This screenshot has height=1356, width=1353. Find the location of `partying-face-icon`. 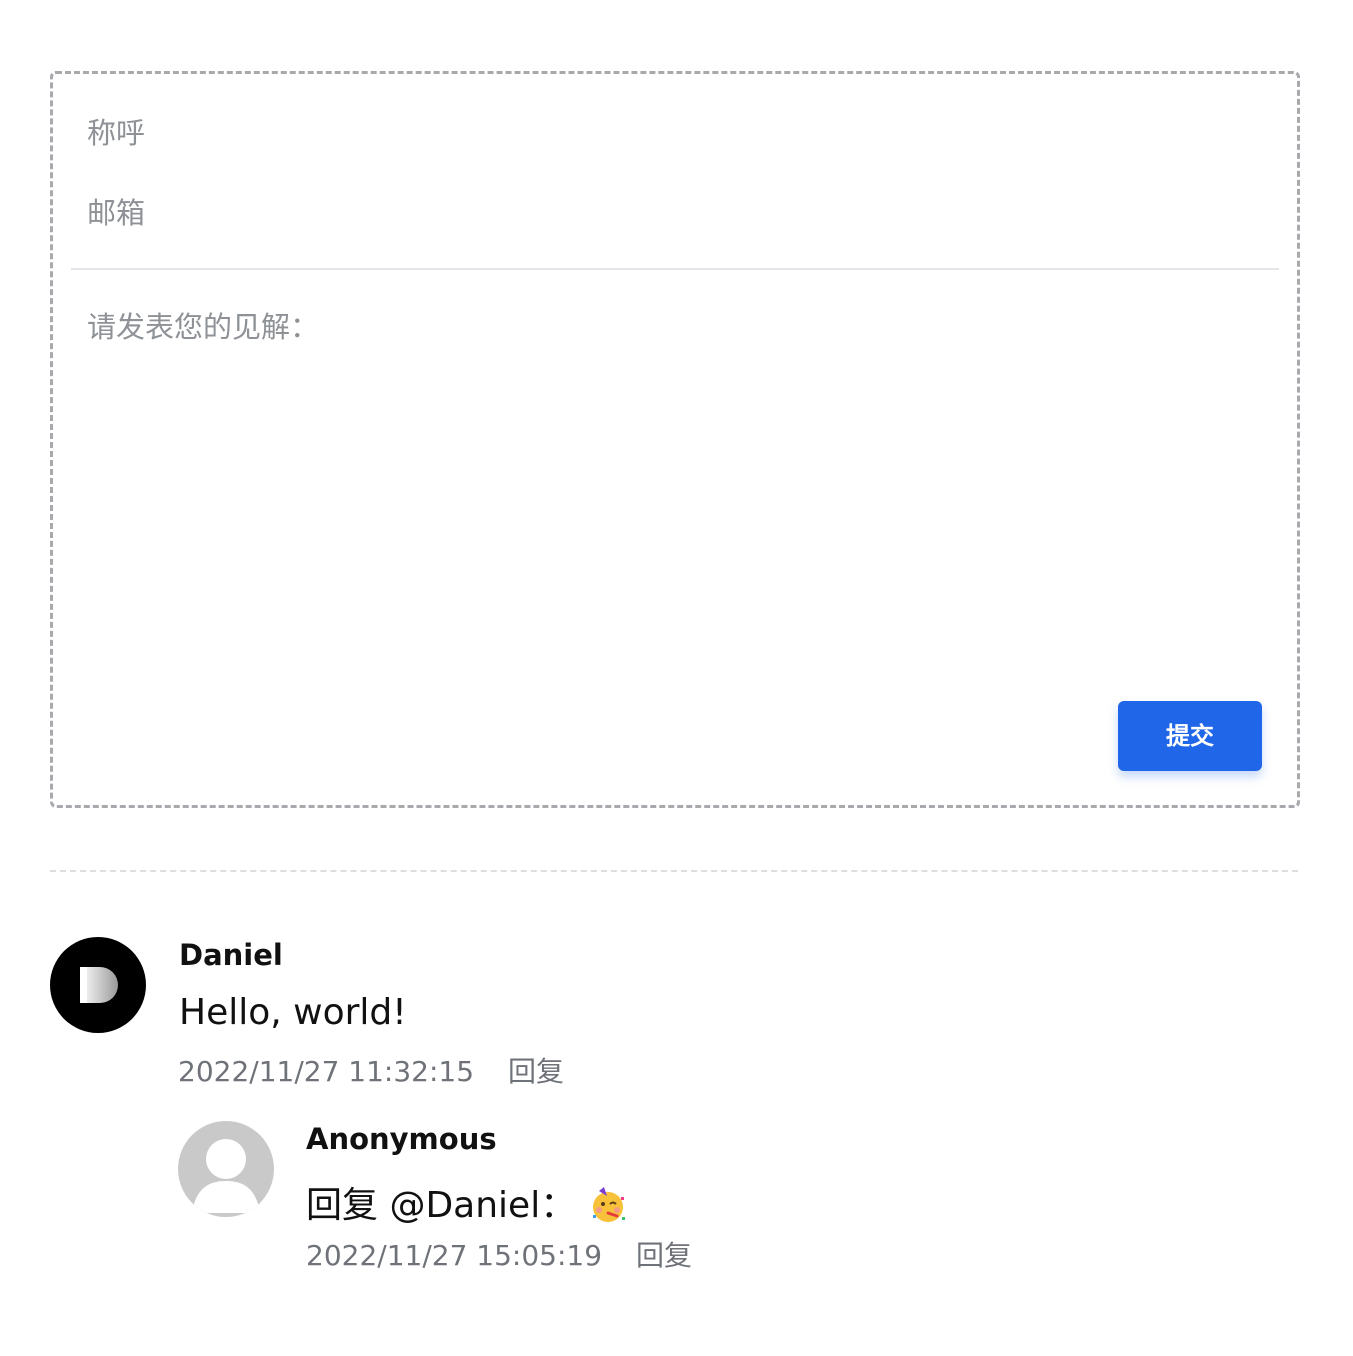

partying-face-icon is located at coordinates (608, 1209).